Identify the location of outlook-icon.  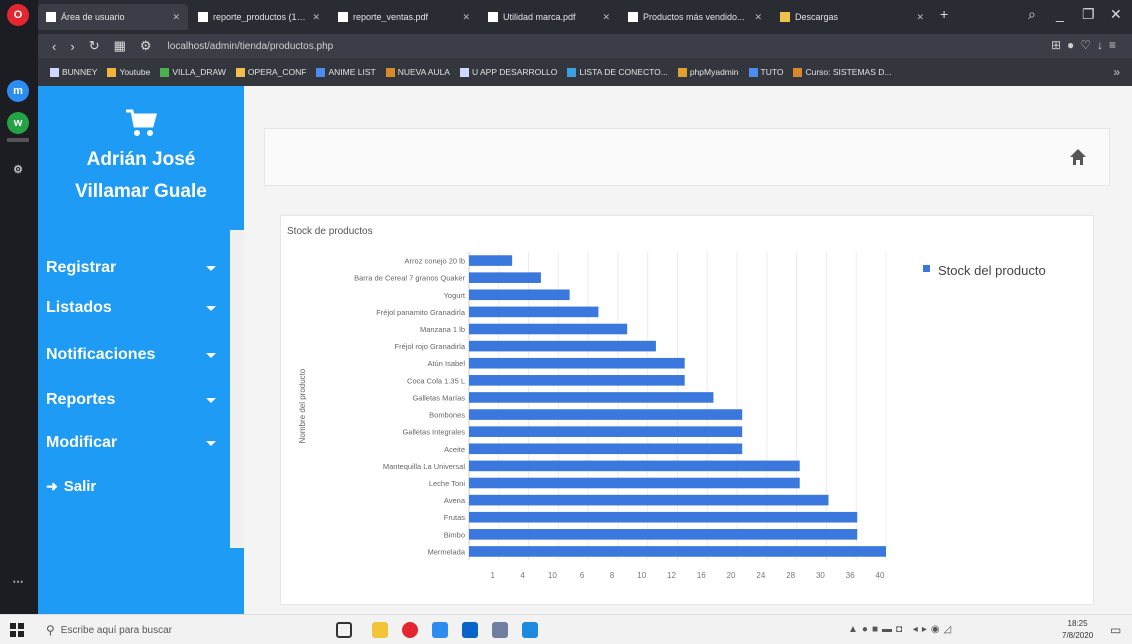
(470, 630).